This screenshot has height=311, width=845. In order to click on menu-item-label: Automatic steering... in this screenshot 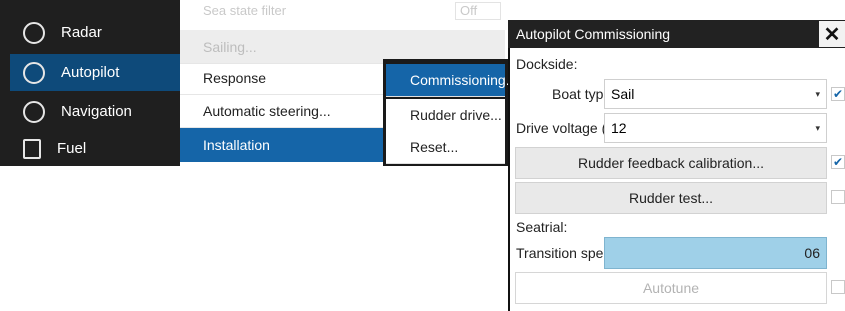, I will do `click(267, 110)`.